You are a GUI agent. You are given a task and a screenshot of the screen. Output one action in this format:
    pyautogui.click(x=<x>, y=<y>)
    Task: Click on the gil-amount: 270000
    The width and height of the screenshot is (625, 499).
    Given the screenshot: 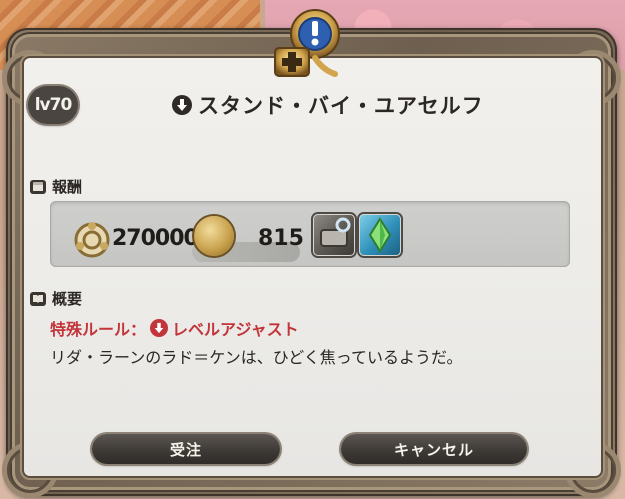 What is the action you would take?
    pyautogui.click(x=155, y=238)
    